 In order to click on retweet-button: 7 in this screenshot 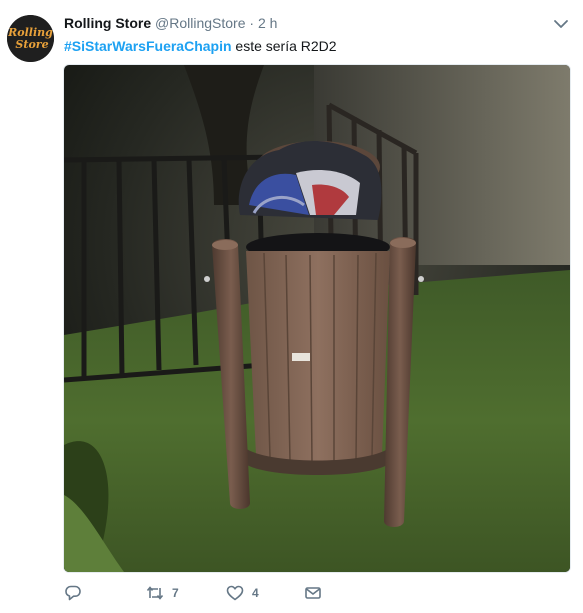, I will do `click(162, 593)`.